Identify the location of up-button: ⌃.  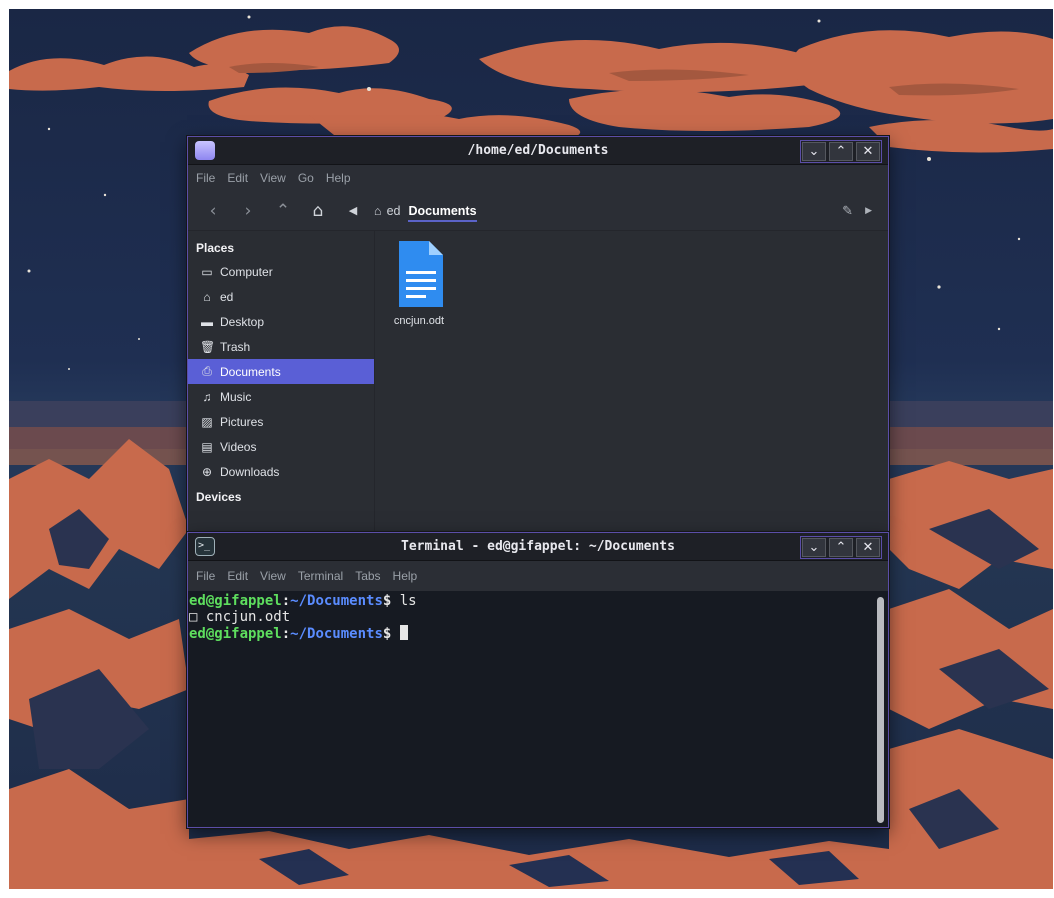
(283, 211).